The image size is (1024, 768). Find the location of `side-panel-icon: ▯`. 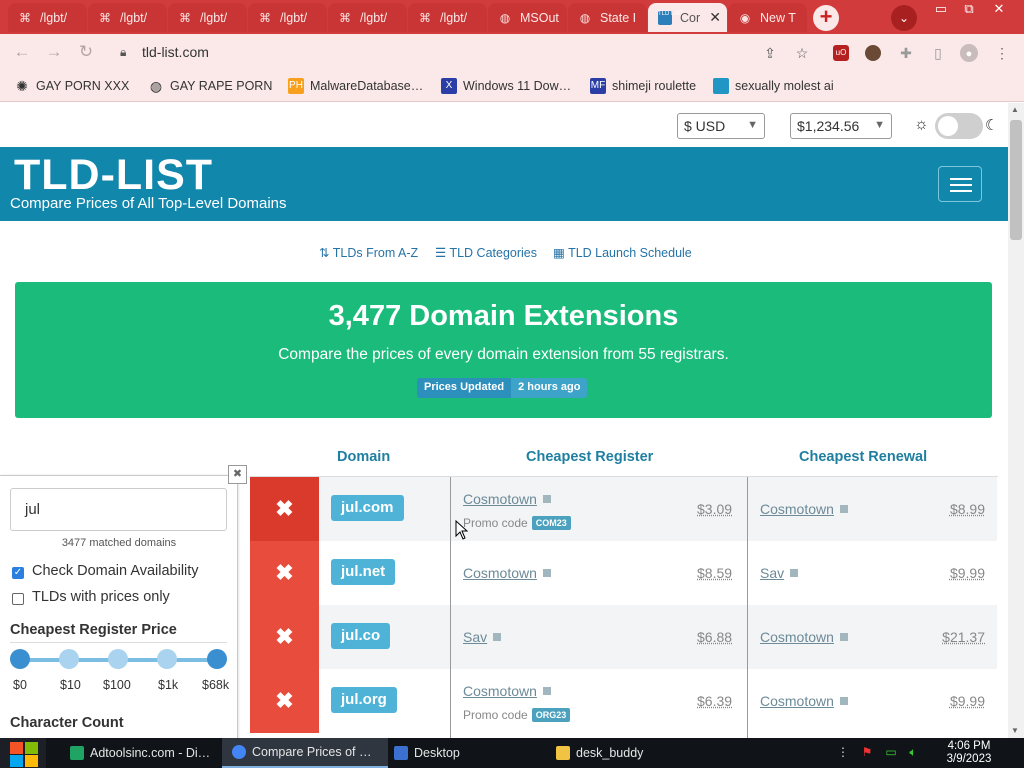

side-panel-icon: ▯ is located at coordinates (938, 53).